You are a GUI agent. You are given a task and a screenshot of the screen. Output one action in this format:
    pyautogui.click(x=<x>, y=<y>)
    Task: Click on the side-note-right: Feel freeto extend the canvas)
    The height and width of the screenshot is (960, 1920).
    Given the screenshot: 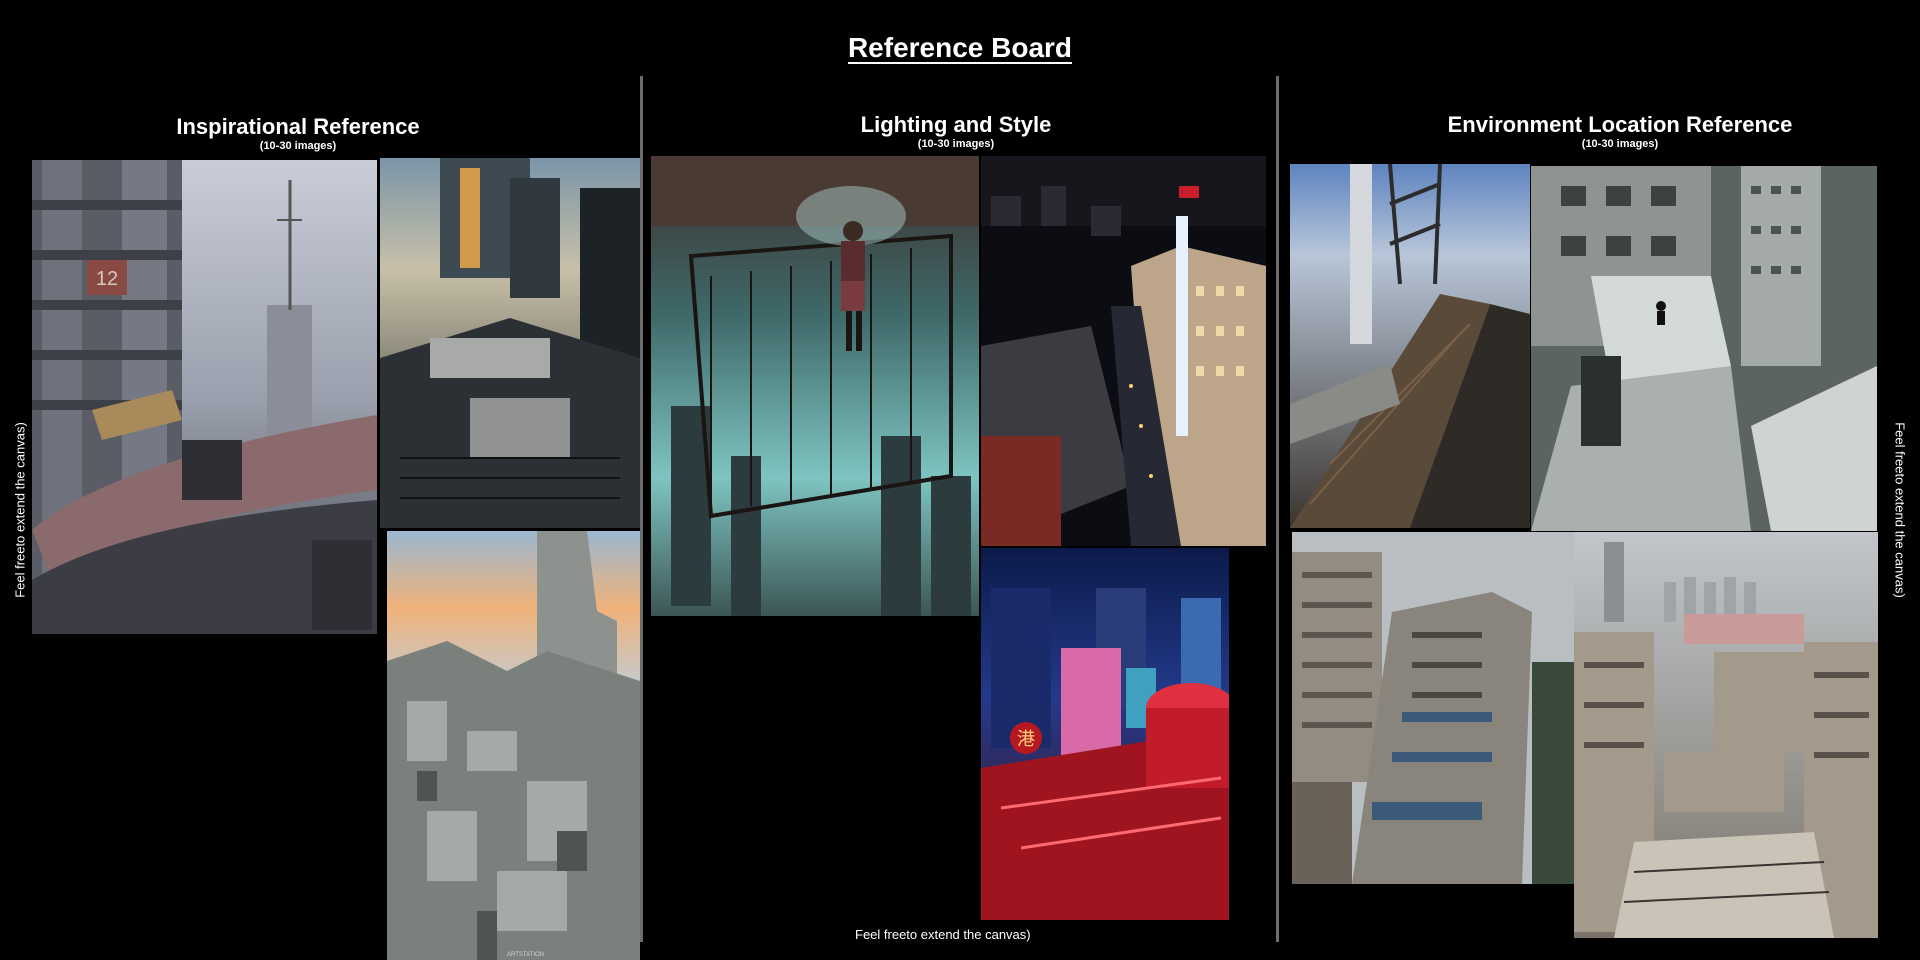 What is the action you would take?
    pyautogui.click(x=1900, y=510)
    